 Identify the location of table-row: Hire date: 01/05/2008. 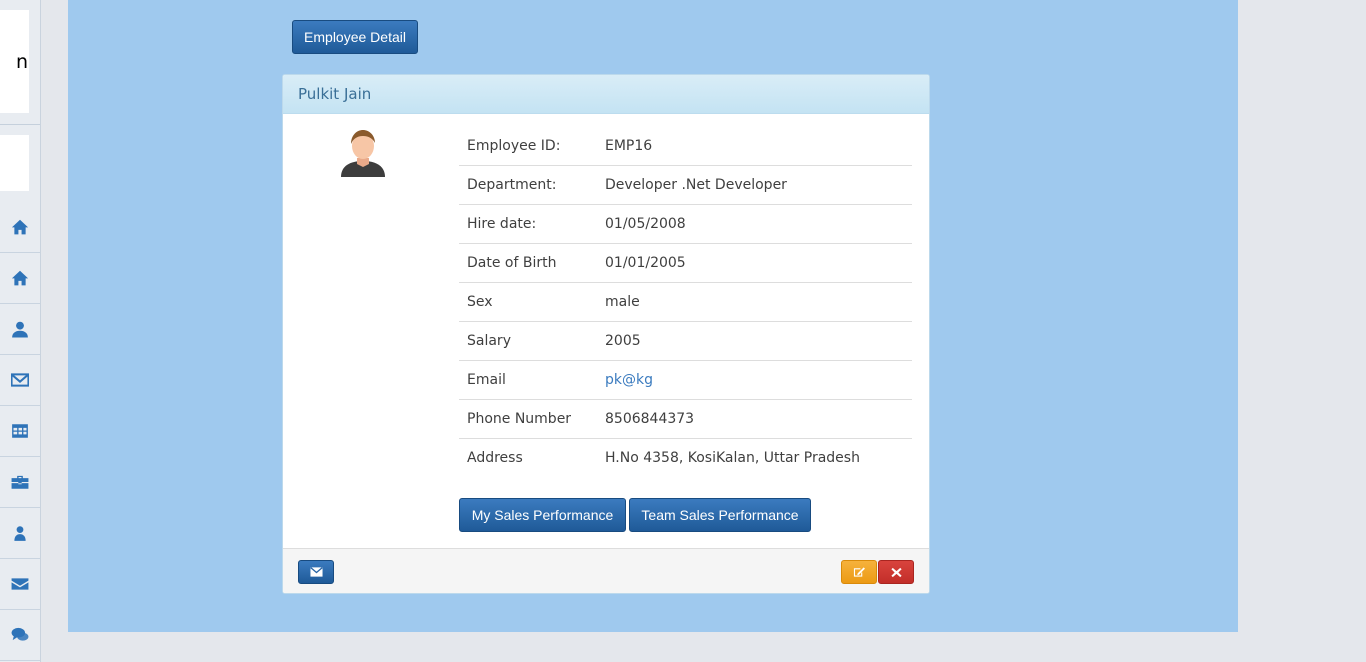
(685, 224).